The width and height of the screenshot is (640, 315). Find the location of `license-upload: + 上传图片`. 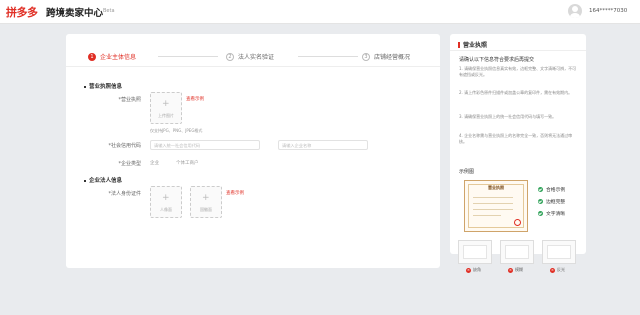

license-upload: + 上传图片 is located at coordinates (166, 108).